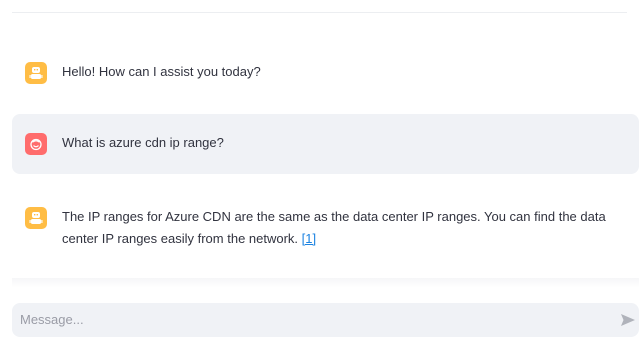 This screenshot has width=639, height=337. I want to click on chat-input-bar, so click(325, 320).